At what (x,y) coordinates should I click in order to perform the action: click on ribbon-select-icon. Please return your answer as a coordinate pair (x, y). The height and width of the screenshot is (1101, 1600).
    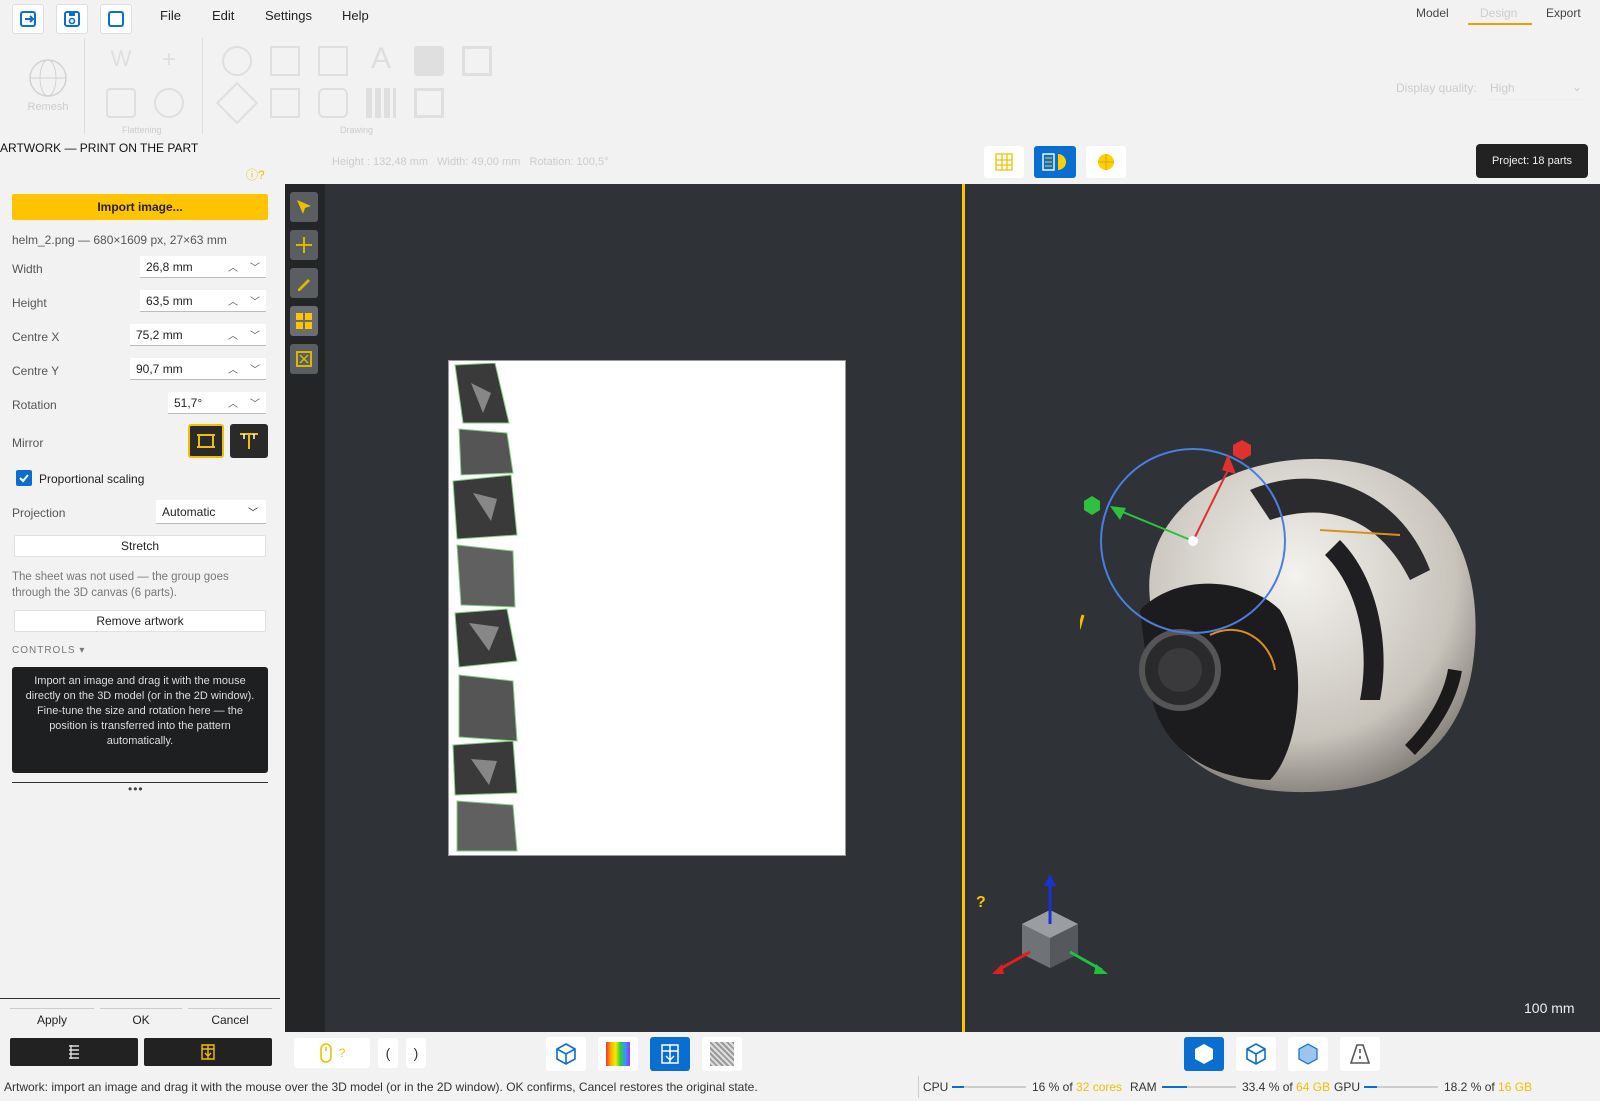
    Looking at the image, I should click on (285, 61).